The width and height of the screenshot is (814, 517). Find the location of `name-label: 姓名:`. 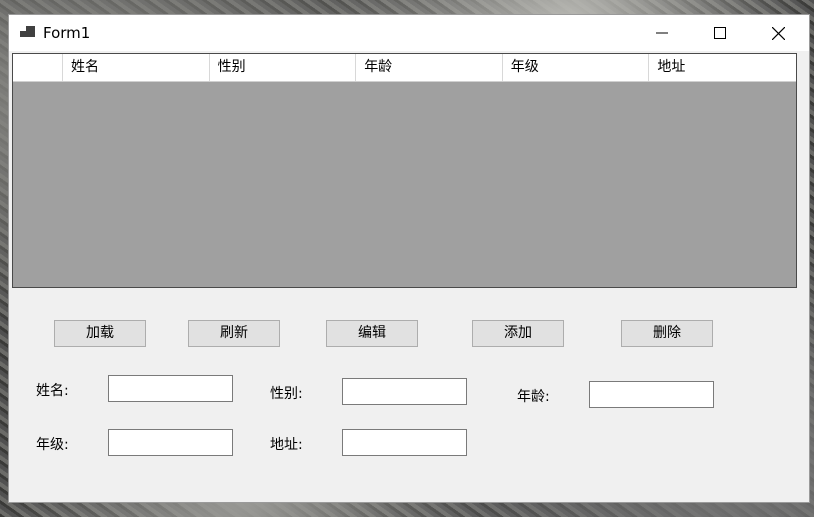

name-label: 姓名: is located at coordinates (52, 391).